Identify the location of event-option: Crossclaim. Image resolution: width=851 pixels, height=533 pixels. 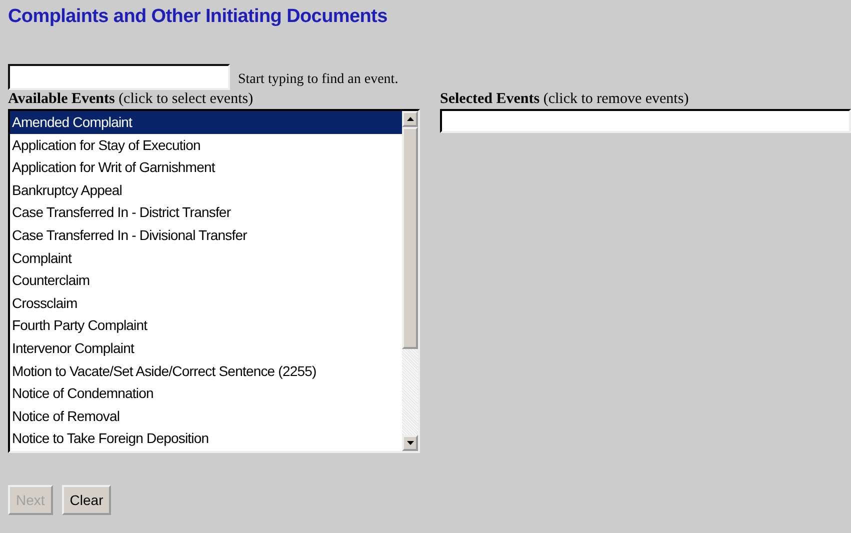
(206, 303).